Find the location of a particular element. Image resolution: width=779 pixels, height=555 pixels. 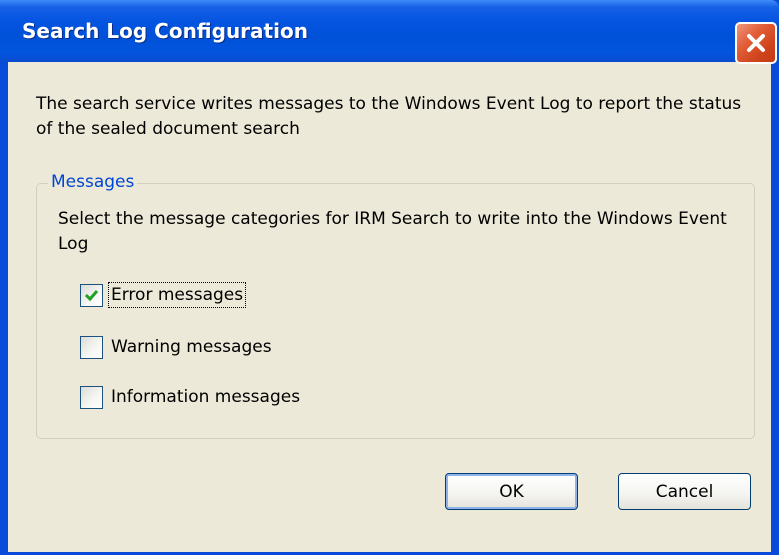

information-messages-checkbox-row: Information messages is located at coordinates (191, 397).